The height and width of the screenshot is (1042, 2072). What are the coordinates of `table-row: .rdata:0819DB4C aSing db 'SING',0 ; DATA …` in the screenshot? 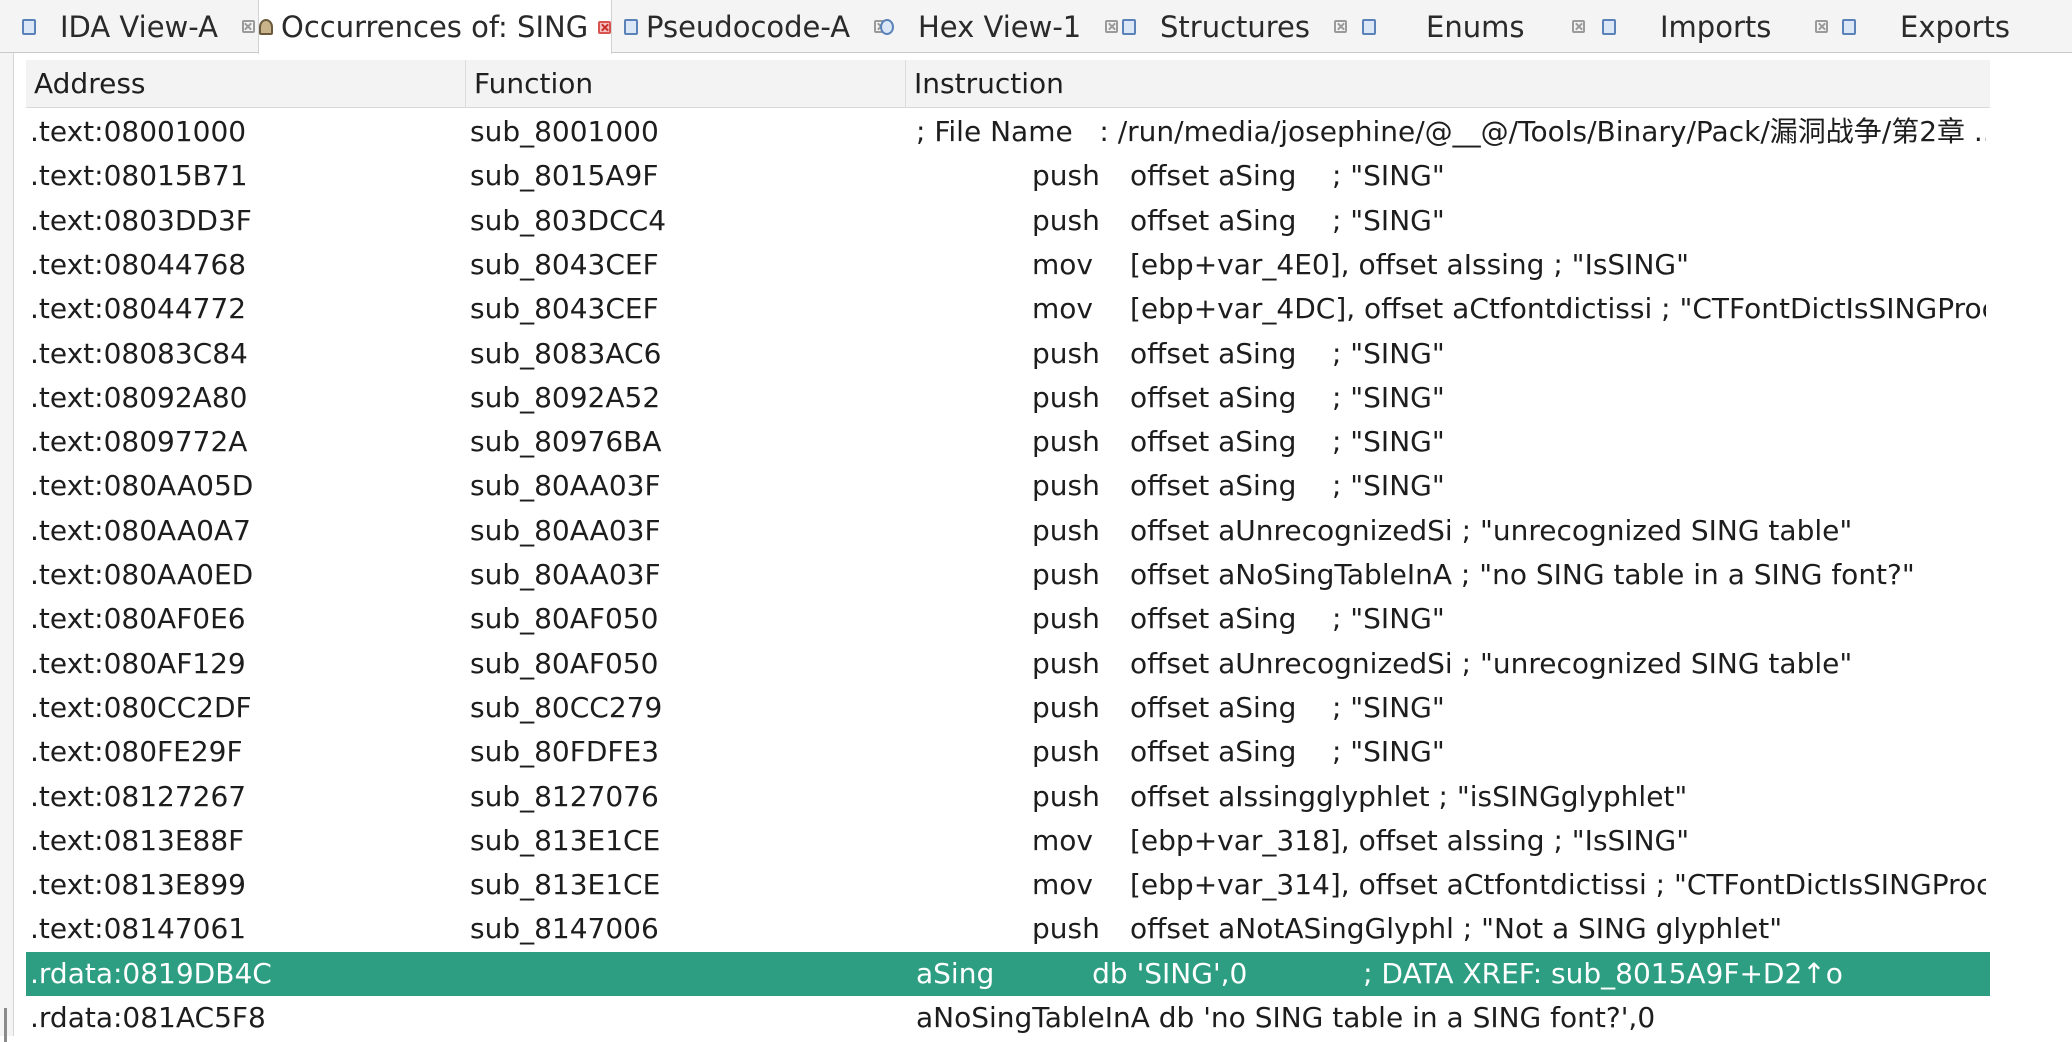 It's located at (1008, 973).